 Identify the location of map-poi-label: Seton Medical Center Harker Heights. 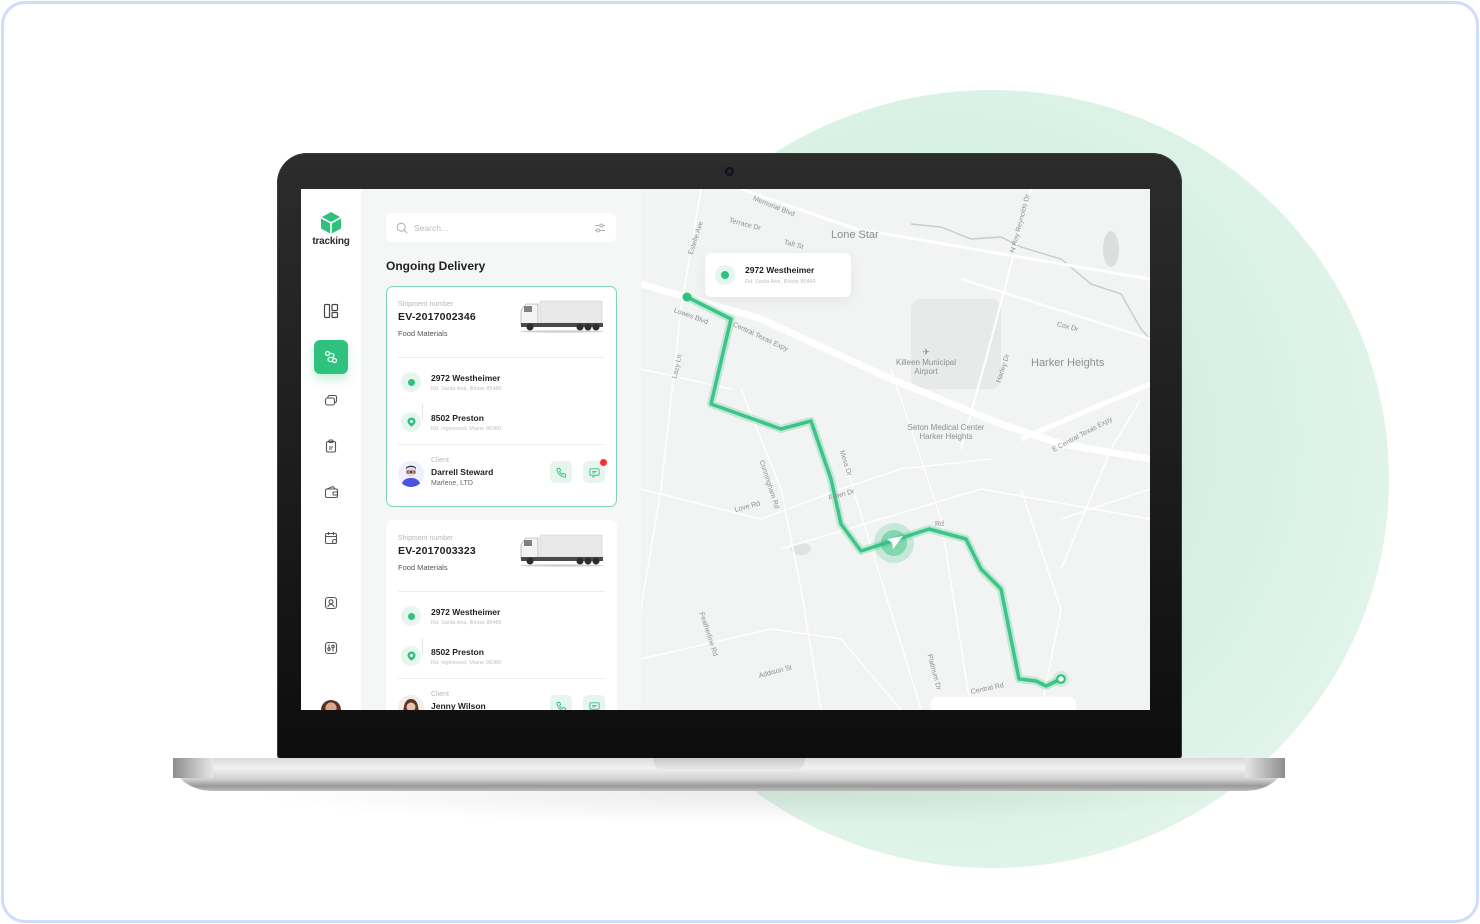
(946, 432).